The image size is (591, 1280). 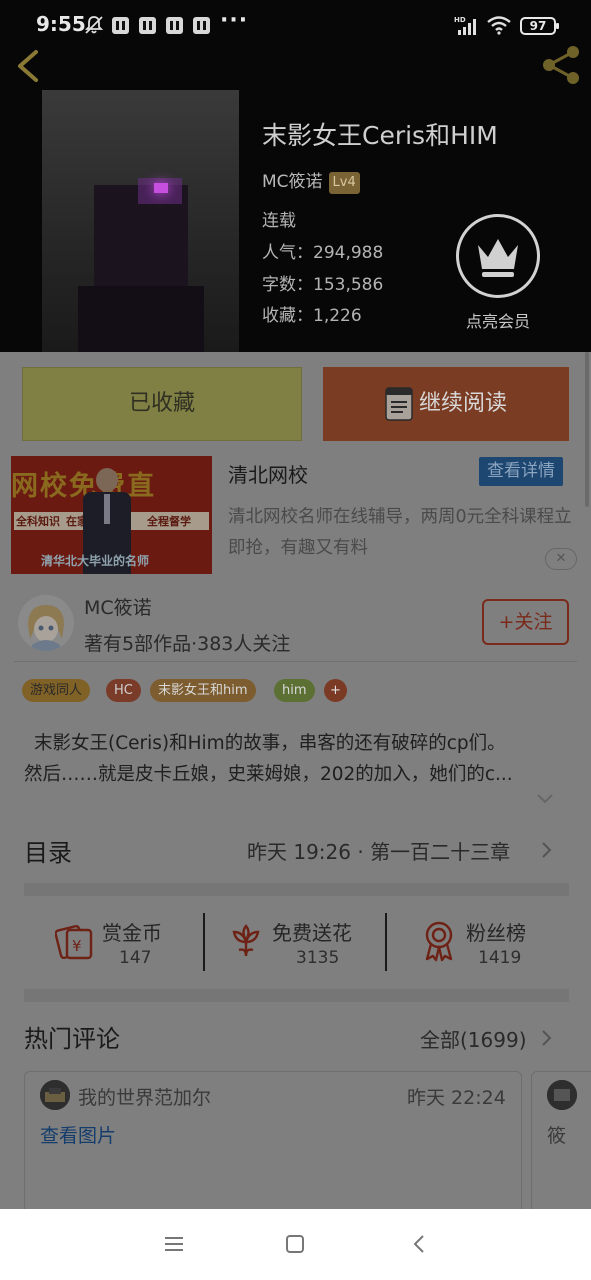 I want to click on home-square-icon, so click(x=295, y=1244).